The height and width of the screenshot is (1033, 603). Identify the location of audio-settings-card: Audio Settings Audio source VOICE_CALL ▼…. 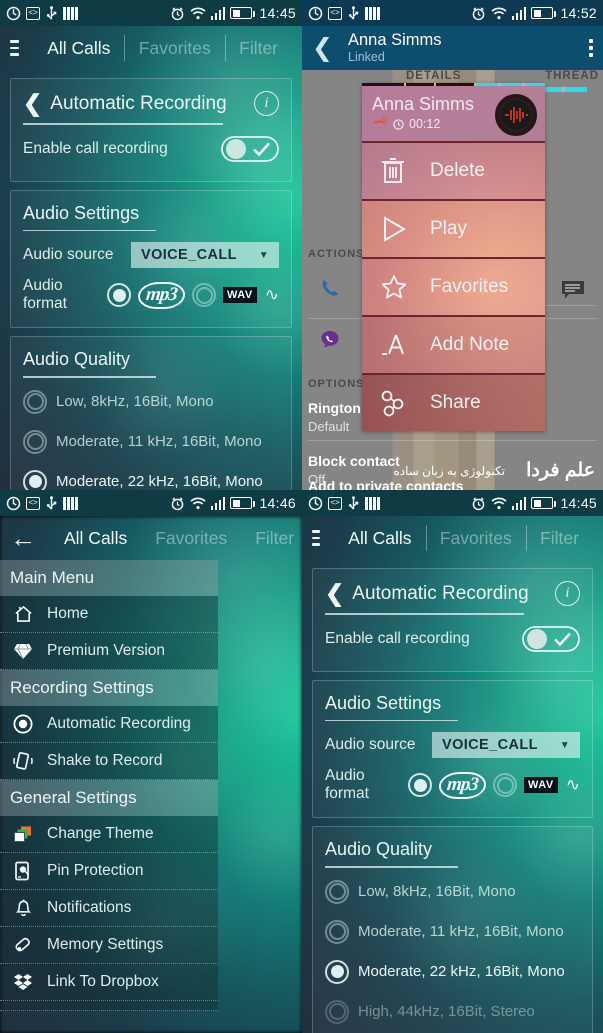
(151, 259).